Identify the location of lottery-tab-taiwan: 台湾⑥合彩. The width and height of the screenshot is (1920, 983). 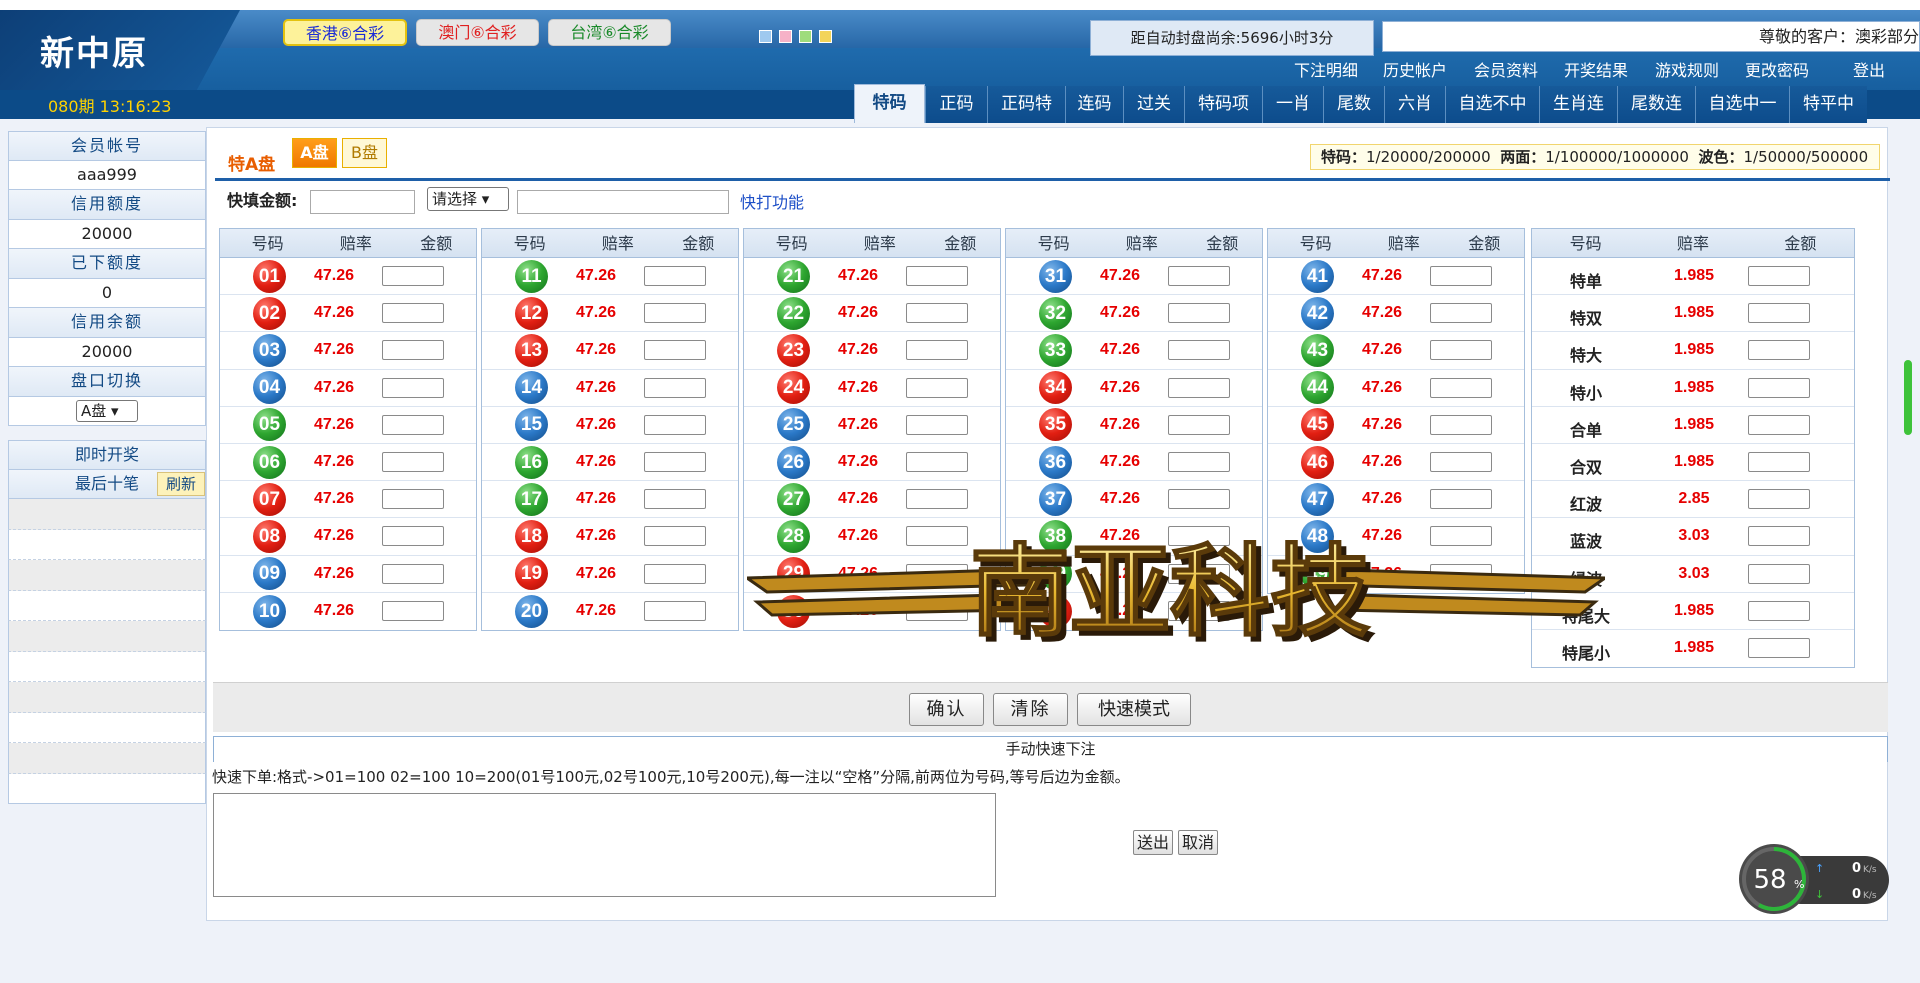
(609, 32).